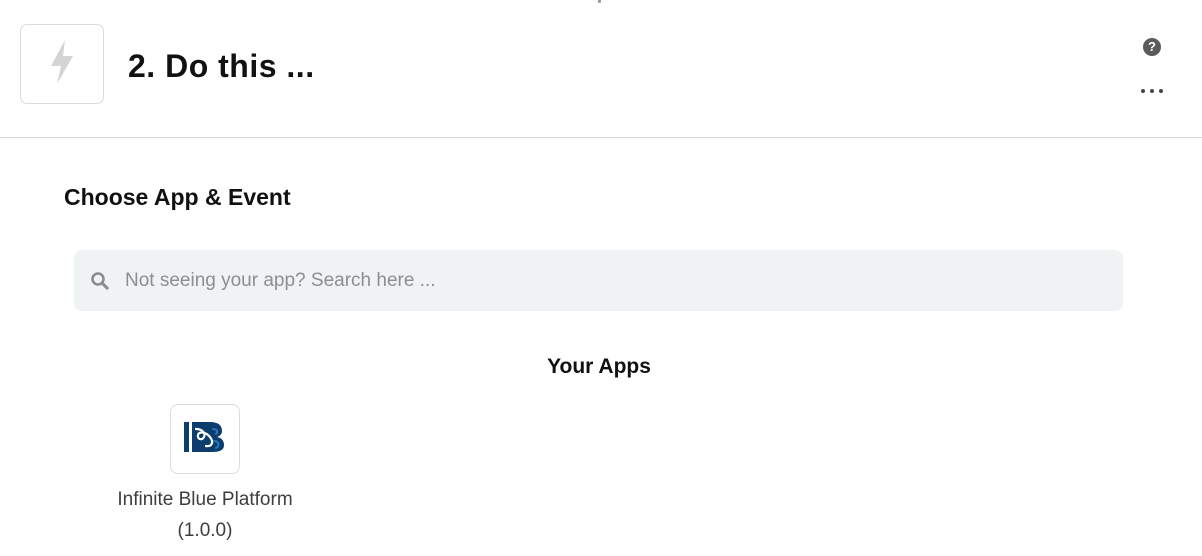 The height and width of the screenshot is (556, 1202). Describe the element at coordinates (205, 515) in the screenshot. I see `app-name-label: Infinite Blue Platform (1.0.0)` at that location.